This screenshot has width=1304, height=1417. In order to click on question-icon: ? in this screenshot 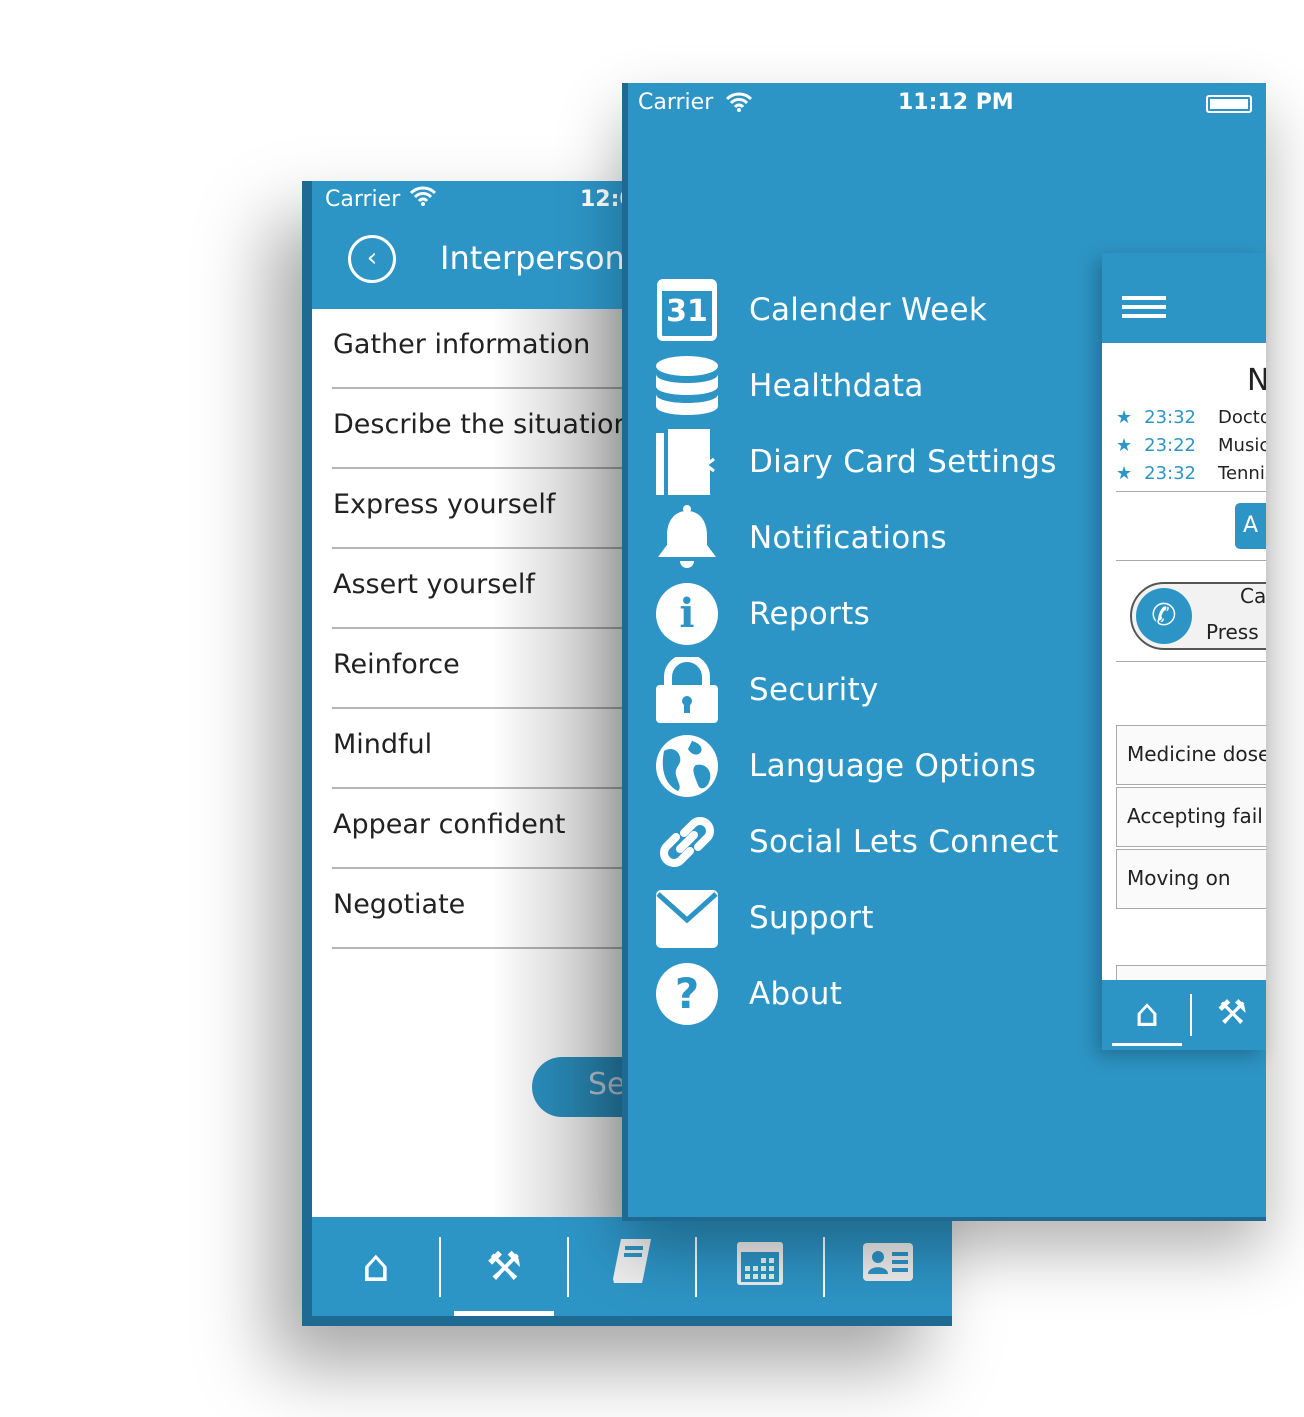, I will do `click(687, 994)`.